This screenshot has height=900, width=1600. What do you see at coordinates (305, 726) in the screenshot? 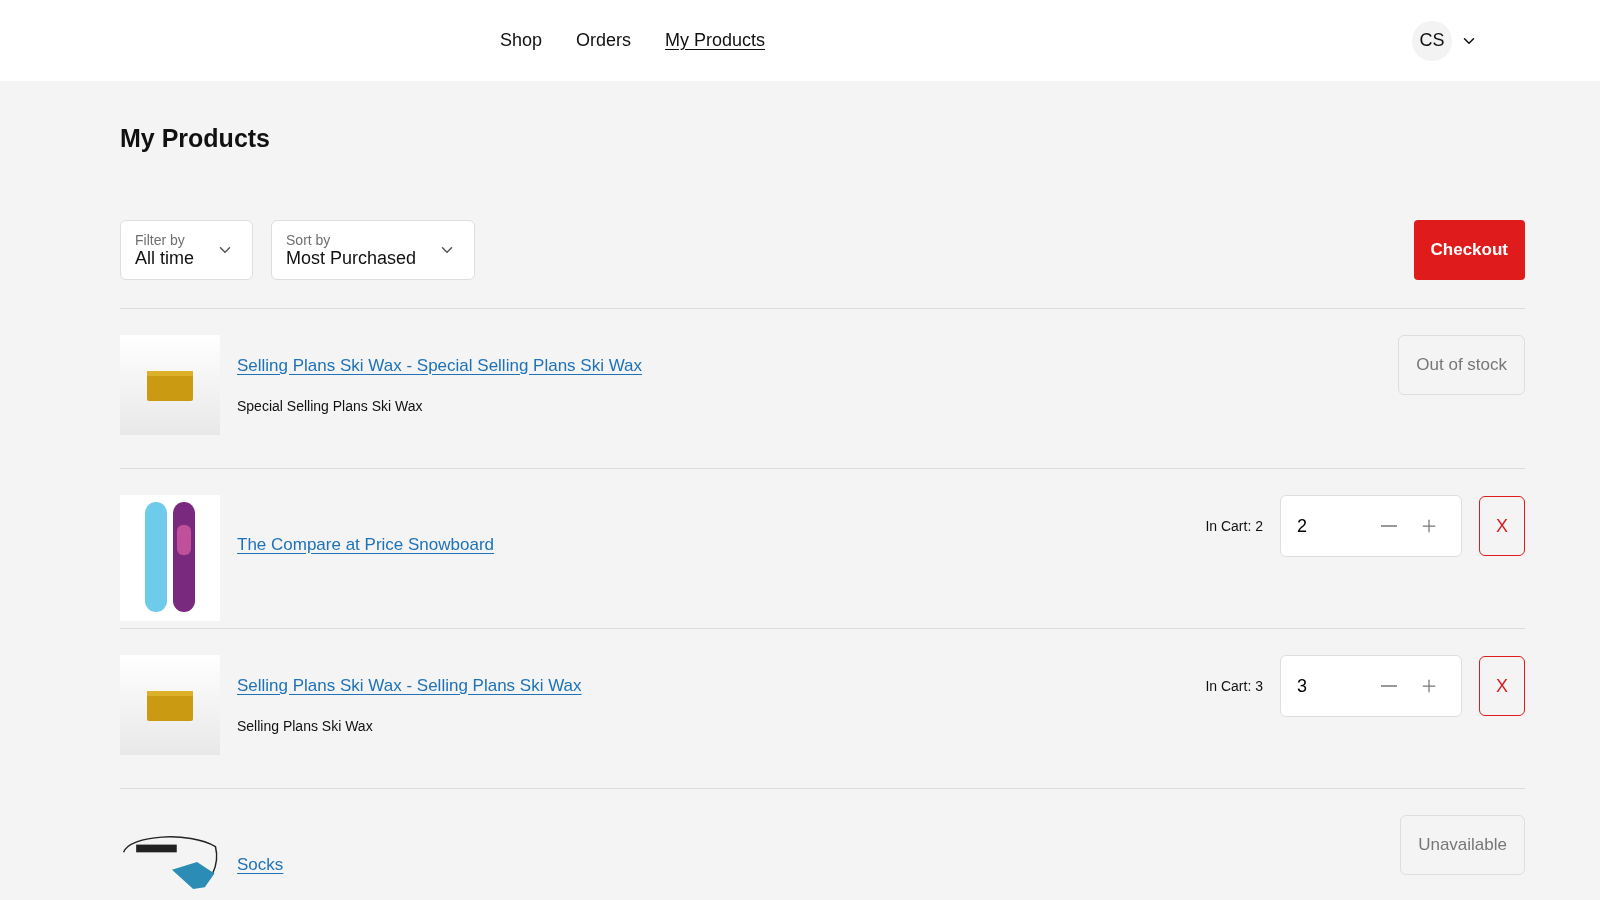
I see `product-variant: Selling Plans Ski Wax` at bounding box center [305, 726].